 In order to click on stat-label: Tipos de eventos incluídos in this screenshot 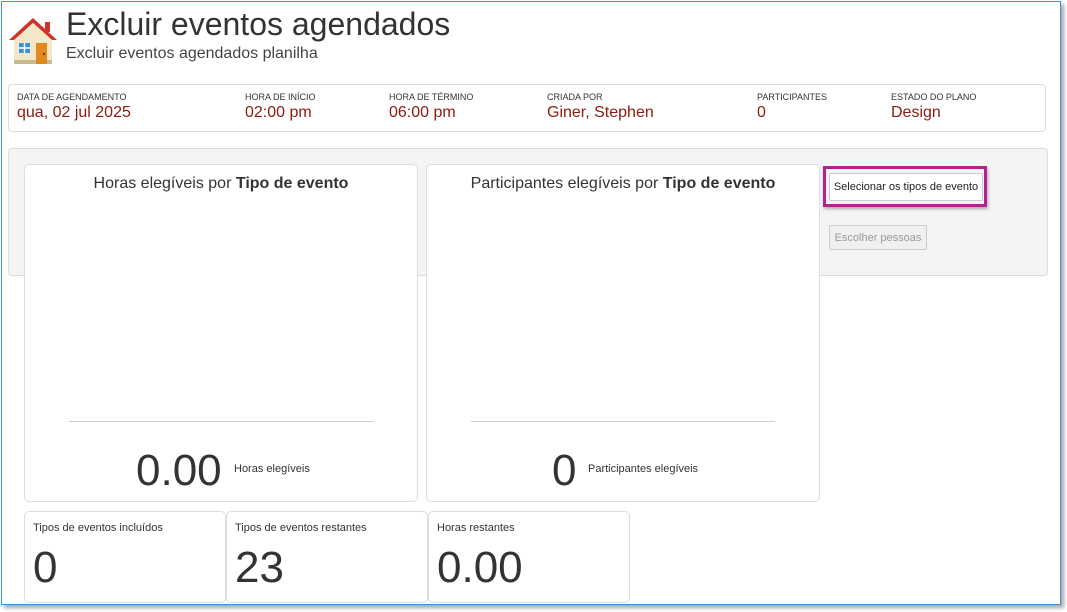, I will do `click(98, 528)`.